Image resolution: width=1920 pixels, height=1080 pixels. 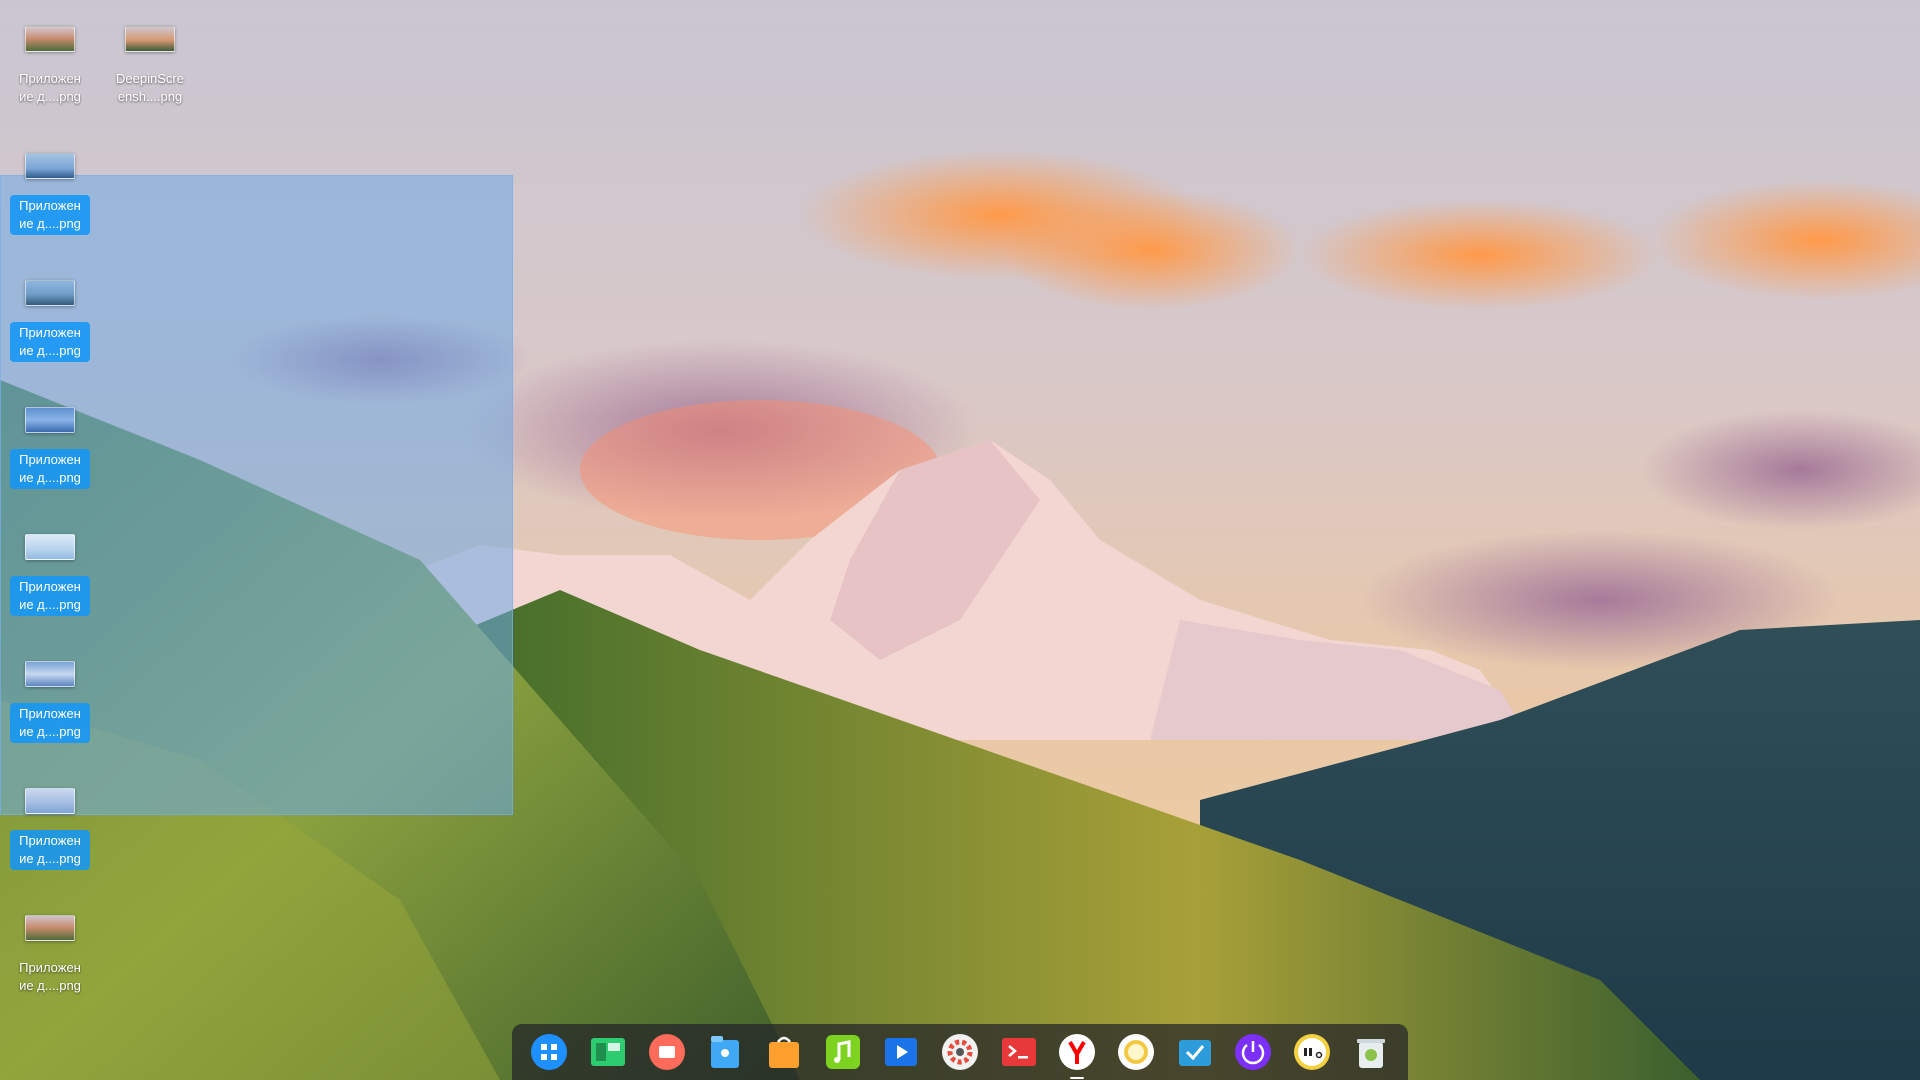 I want to click on desktop-file-icon: DeepinScre ensh....png, so click(x=150, y=58).